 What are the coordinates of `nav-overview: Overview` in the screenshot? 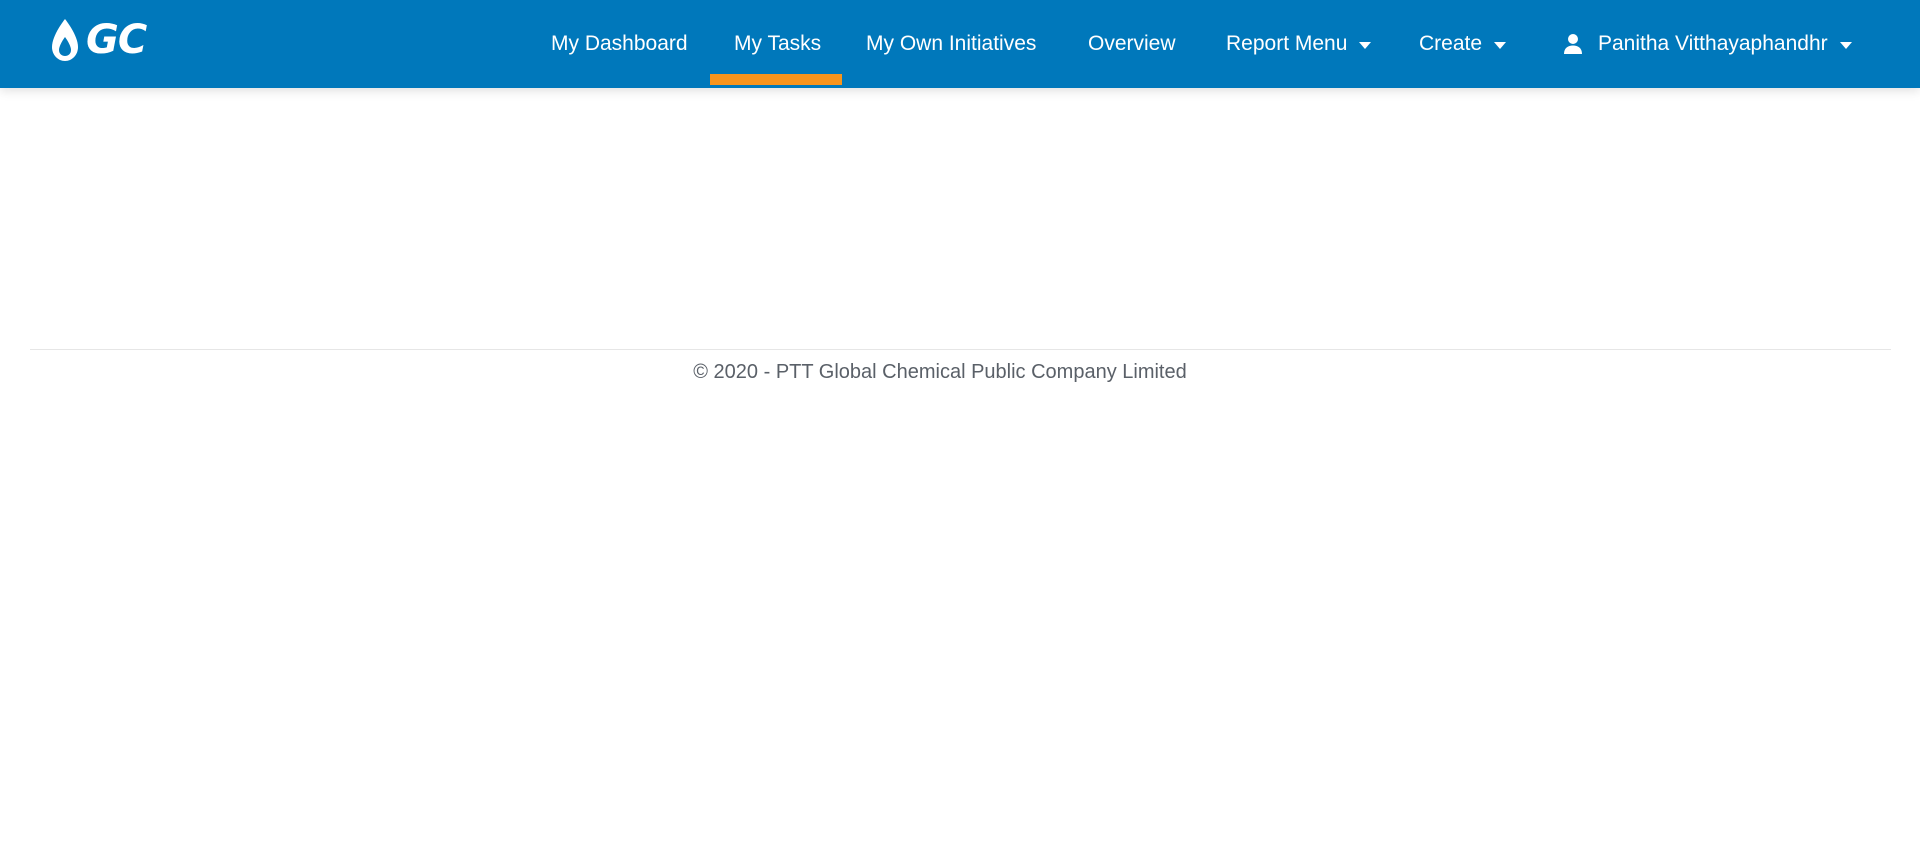 It's located at (1132, 44).